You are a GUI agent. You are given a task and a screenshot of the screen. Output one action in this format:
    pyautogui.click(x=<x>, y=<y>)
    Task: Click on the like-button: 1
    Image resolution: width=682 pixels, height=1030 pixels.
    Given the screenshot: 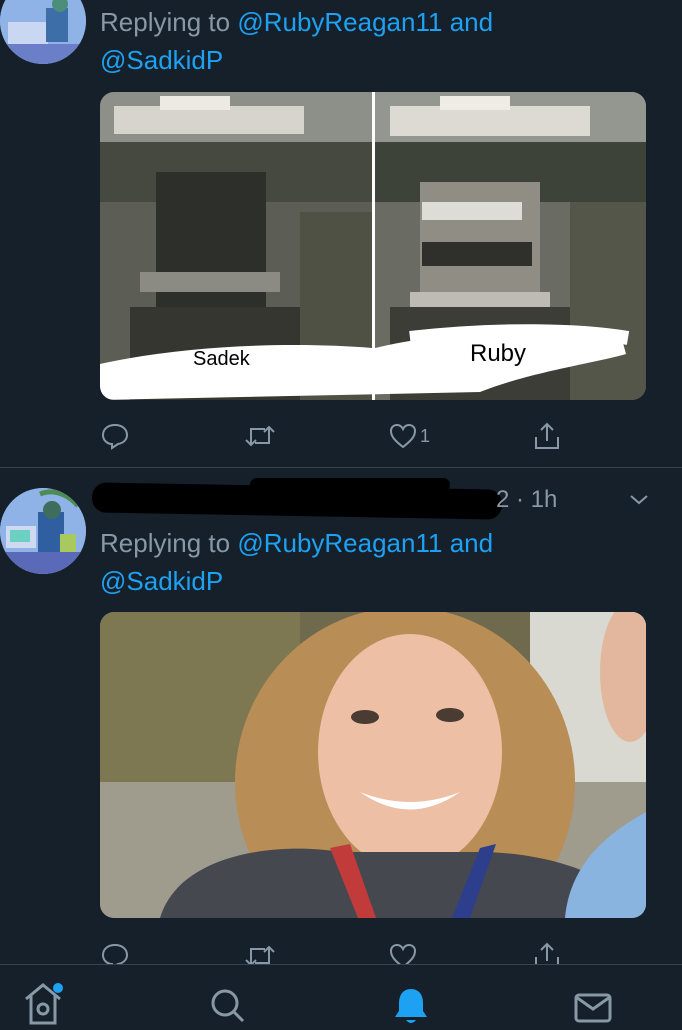 What is the action you would take?
    pyautogui.click(x=409, y=436)
    